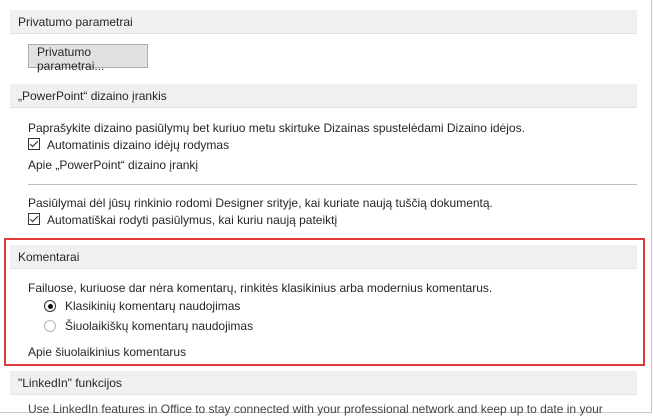  What do you see at coordinates (138, 145) in the screenshot?
I see `auto-design-ideas-label: Automatinis dizaino idėjų rodymas` at bounding box center [138, 145].